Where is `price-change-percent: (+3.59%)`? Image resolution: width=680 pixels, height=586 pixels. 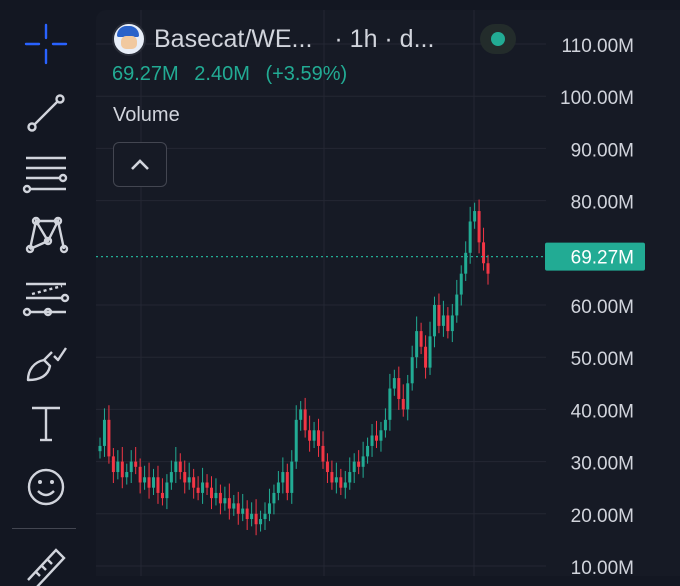 price-change-percent: (+3.59%) is located at coordinates (306, 74).